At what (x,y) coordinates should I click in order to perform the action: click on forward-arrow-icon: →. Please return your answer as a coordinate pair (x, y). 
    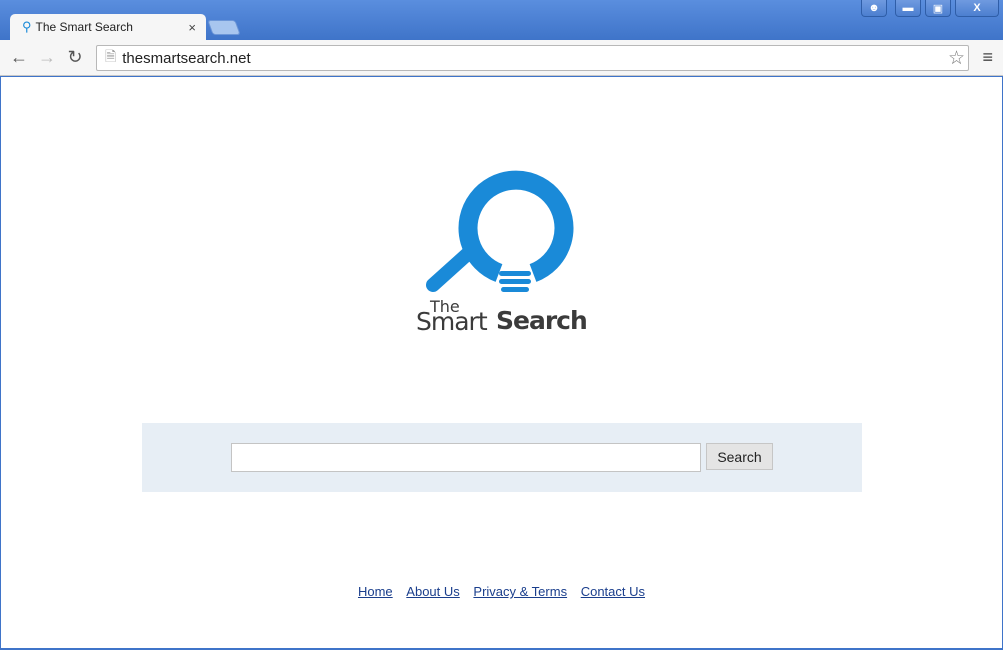
    Looking at the image, I should click on (47, 57).